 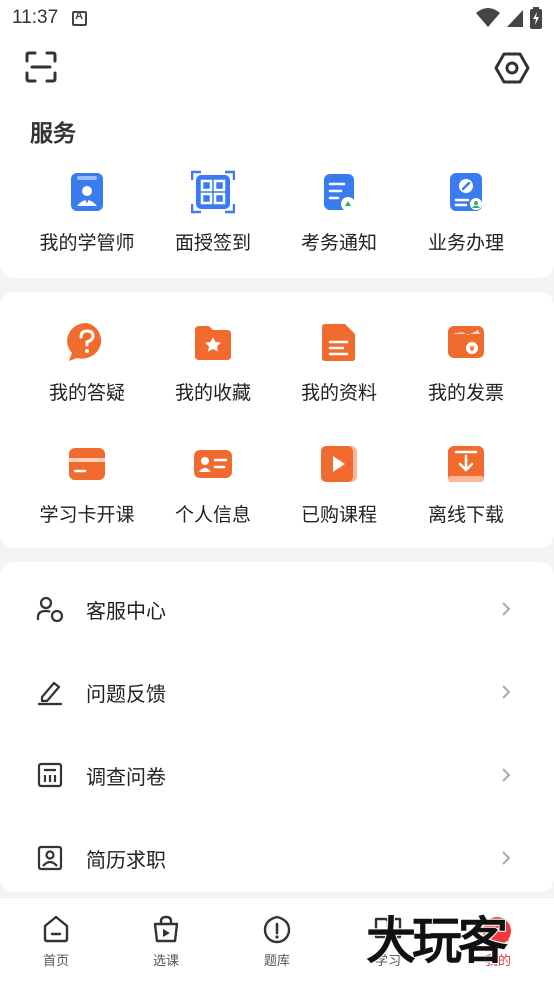 I want to click on services-title: 服务, so click(x=53, y=134).